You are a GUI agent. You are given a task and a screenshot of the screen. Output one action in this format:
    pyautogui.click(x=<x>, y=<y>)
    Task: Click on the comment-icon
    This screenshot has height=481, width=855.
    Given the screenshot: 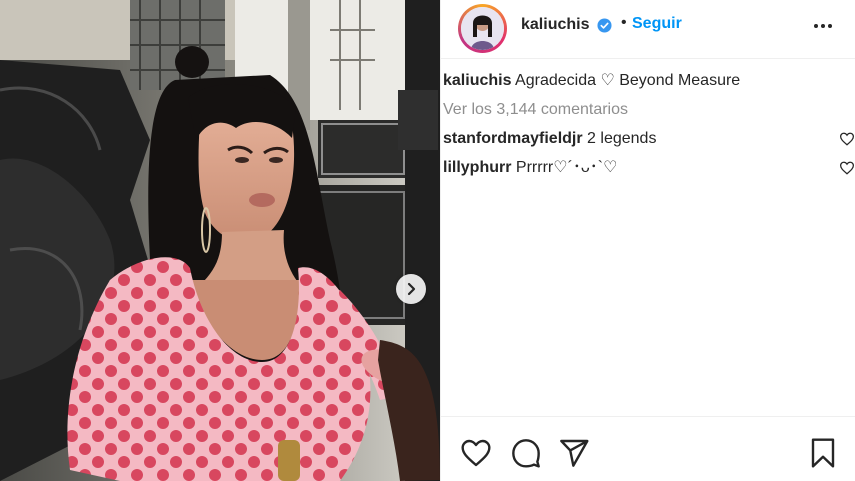 What is the action you would take?
    pyautogui.click(x=526, y=453)
    